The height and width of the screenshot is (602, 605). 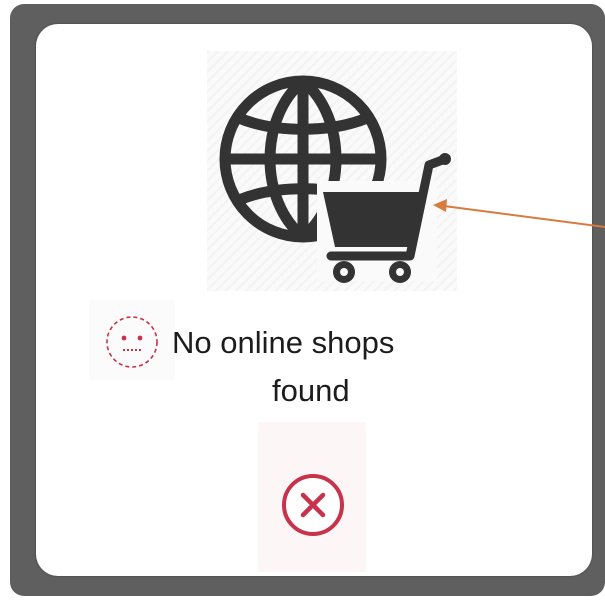 I want to click on empty-state-message: No online shops found, so click(x=320, y=367).